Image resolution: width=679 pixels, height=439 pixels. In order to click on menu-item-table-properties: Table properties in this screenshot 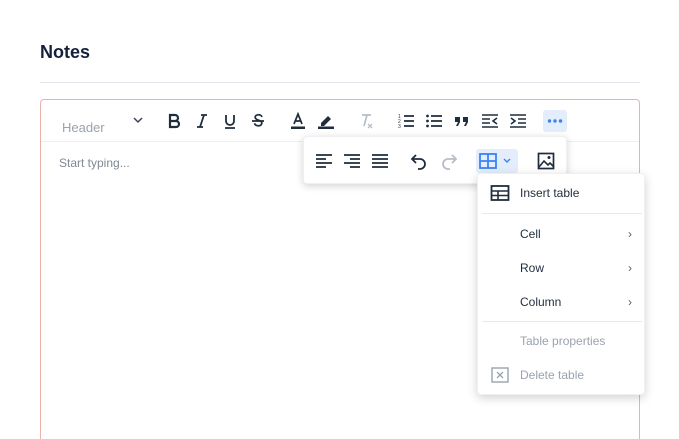, I will do `click(561, 341)`.